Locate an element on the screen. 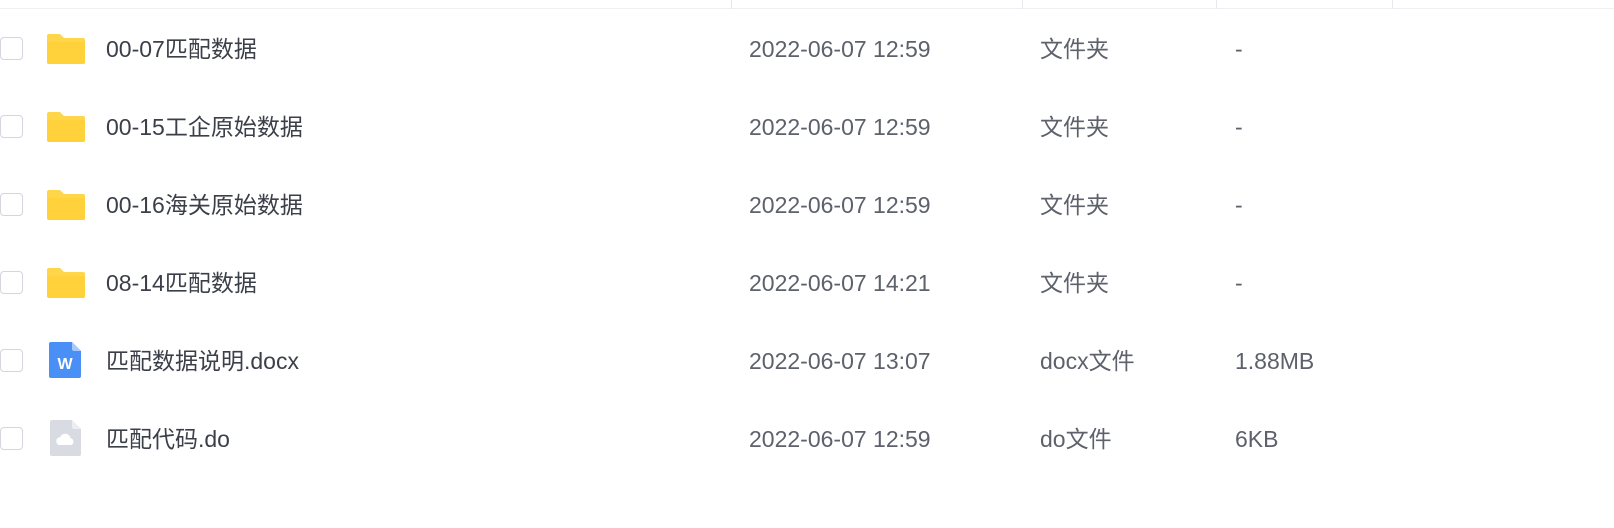 This screenshot has width=1614, height=528. file-name: 00-16海关原始数据 is located at coordinates (204, 205).